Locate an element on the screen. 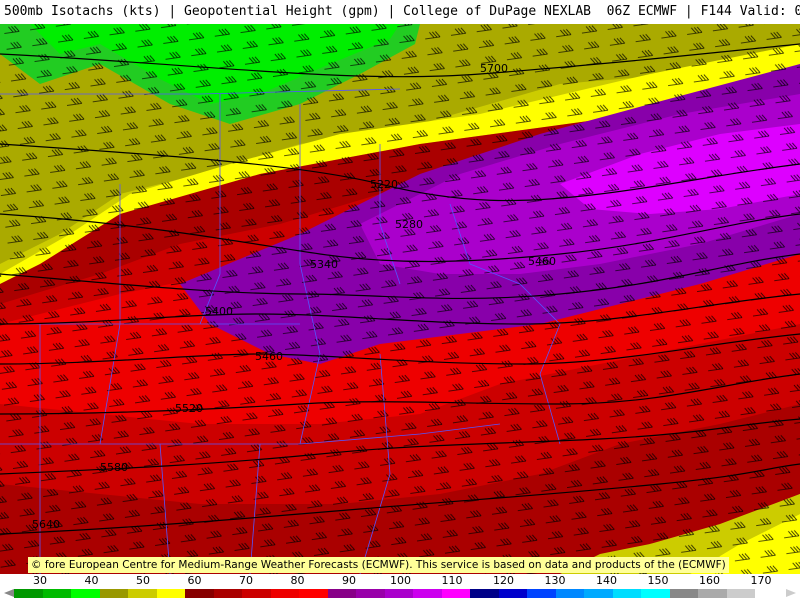  scale-tick-label: 80 is located at coordinates (297, 580).